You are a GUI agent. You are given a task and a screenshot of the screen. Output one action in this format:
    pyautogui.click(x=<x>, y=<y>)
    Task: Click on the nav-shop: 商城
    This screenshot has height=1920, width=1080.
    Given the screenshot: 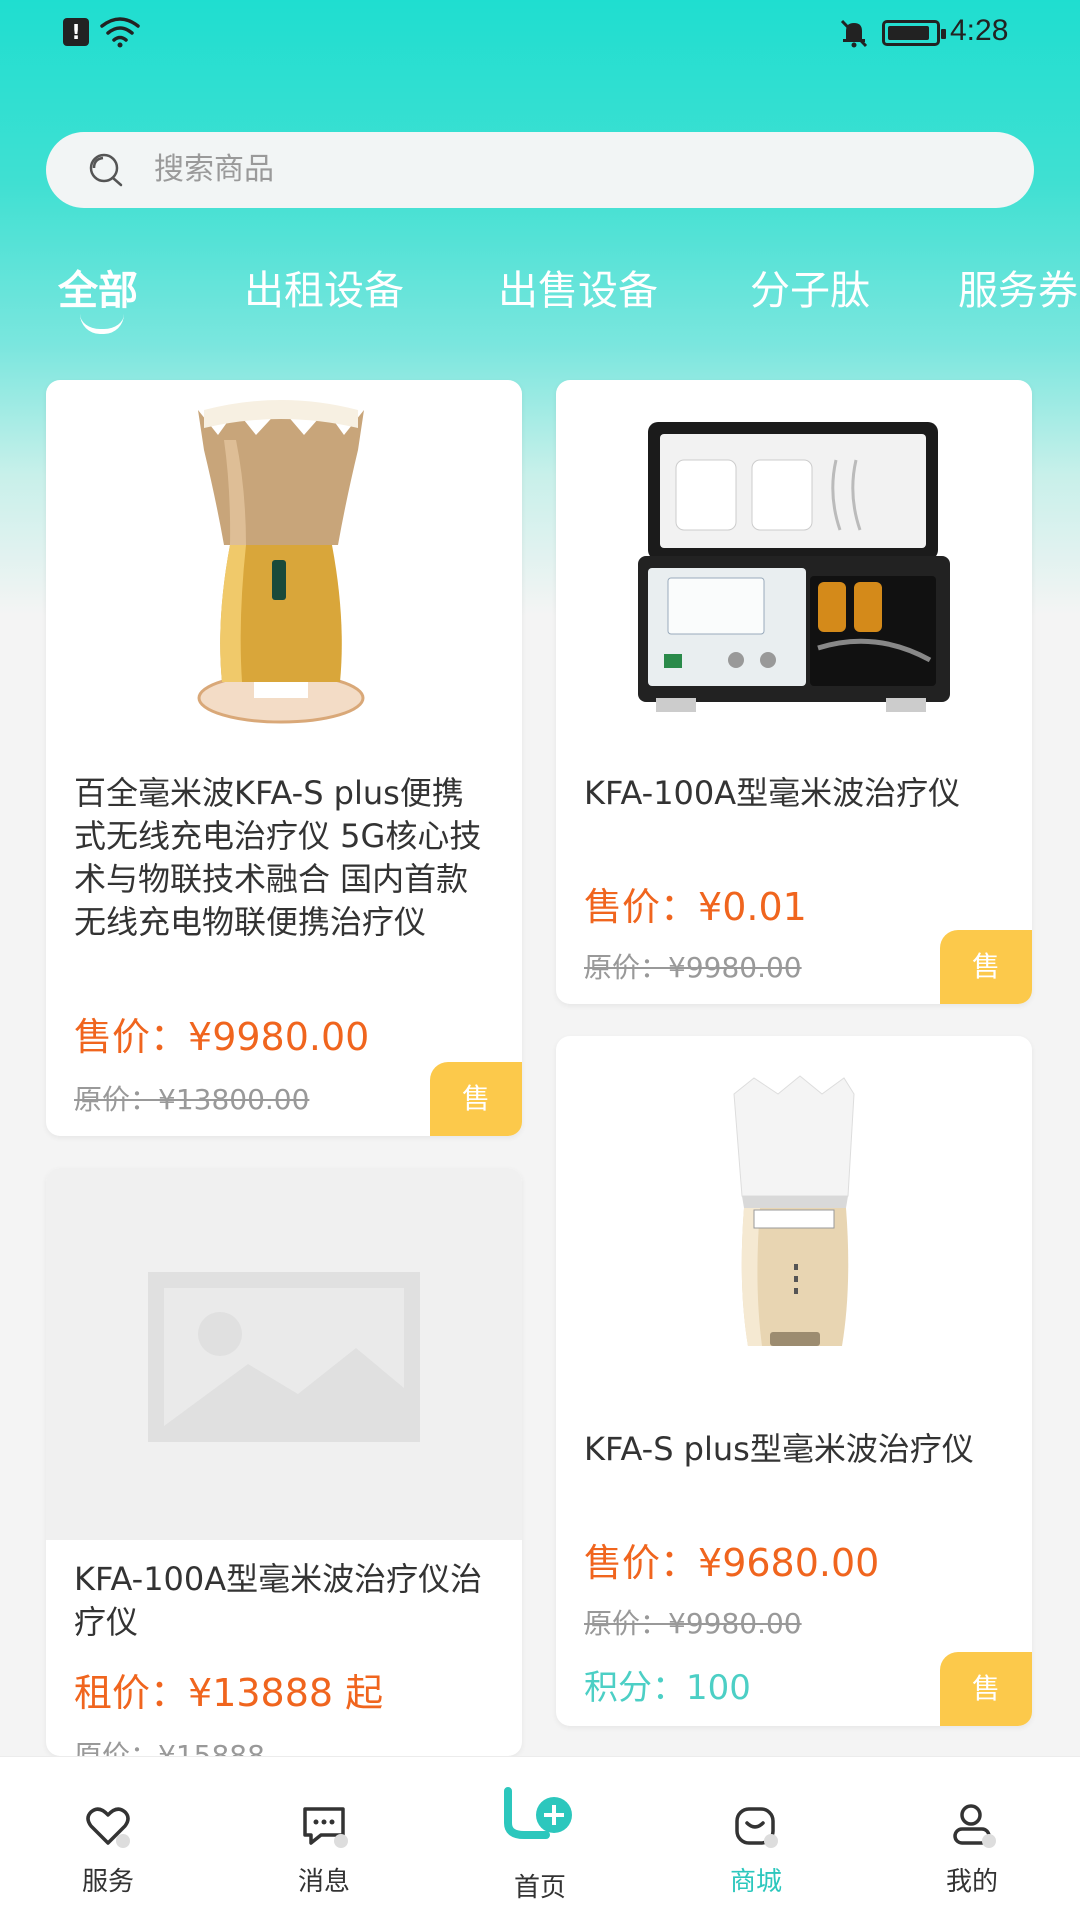 What is the action you would take?
    pyautogui.click(x=756, y=1838)
    